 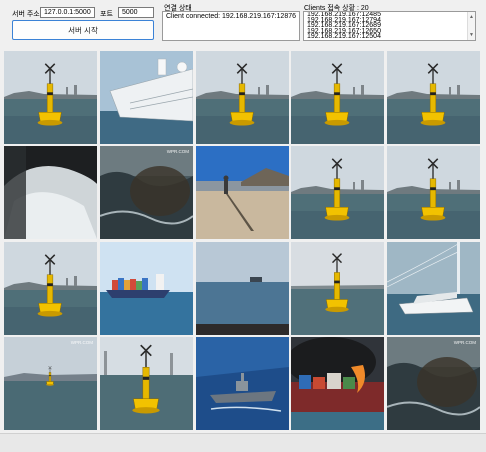 I want to click on port-field: 5000, so click(x=136, y=12).